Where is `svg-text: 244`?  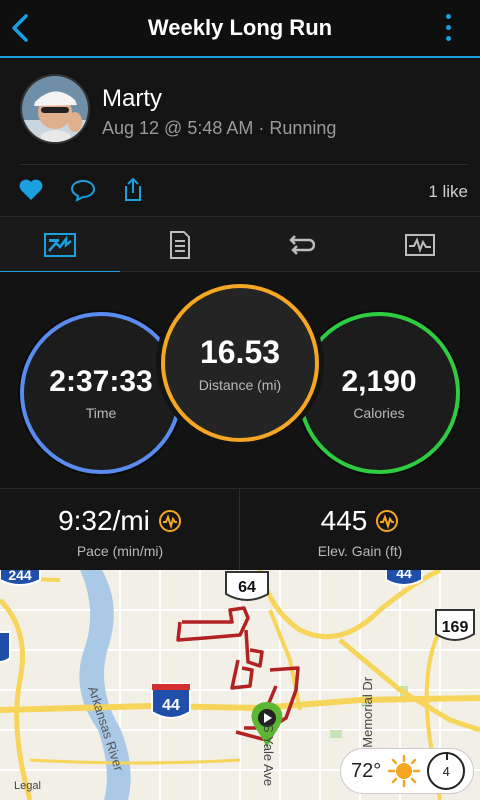 svg-text: 244 is located at coordinates (20, 576).